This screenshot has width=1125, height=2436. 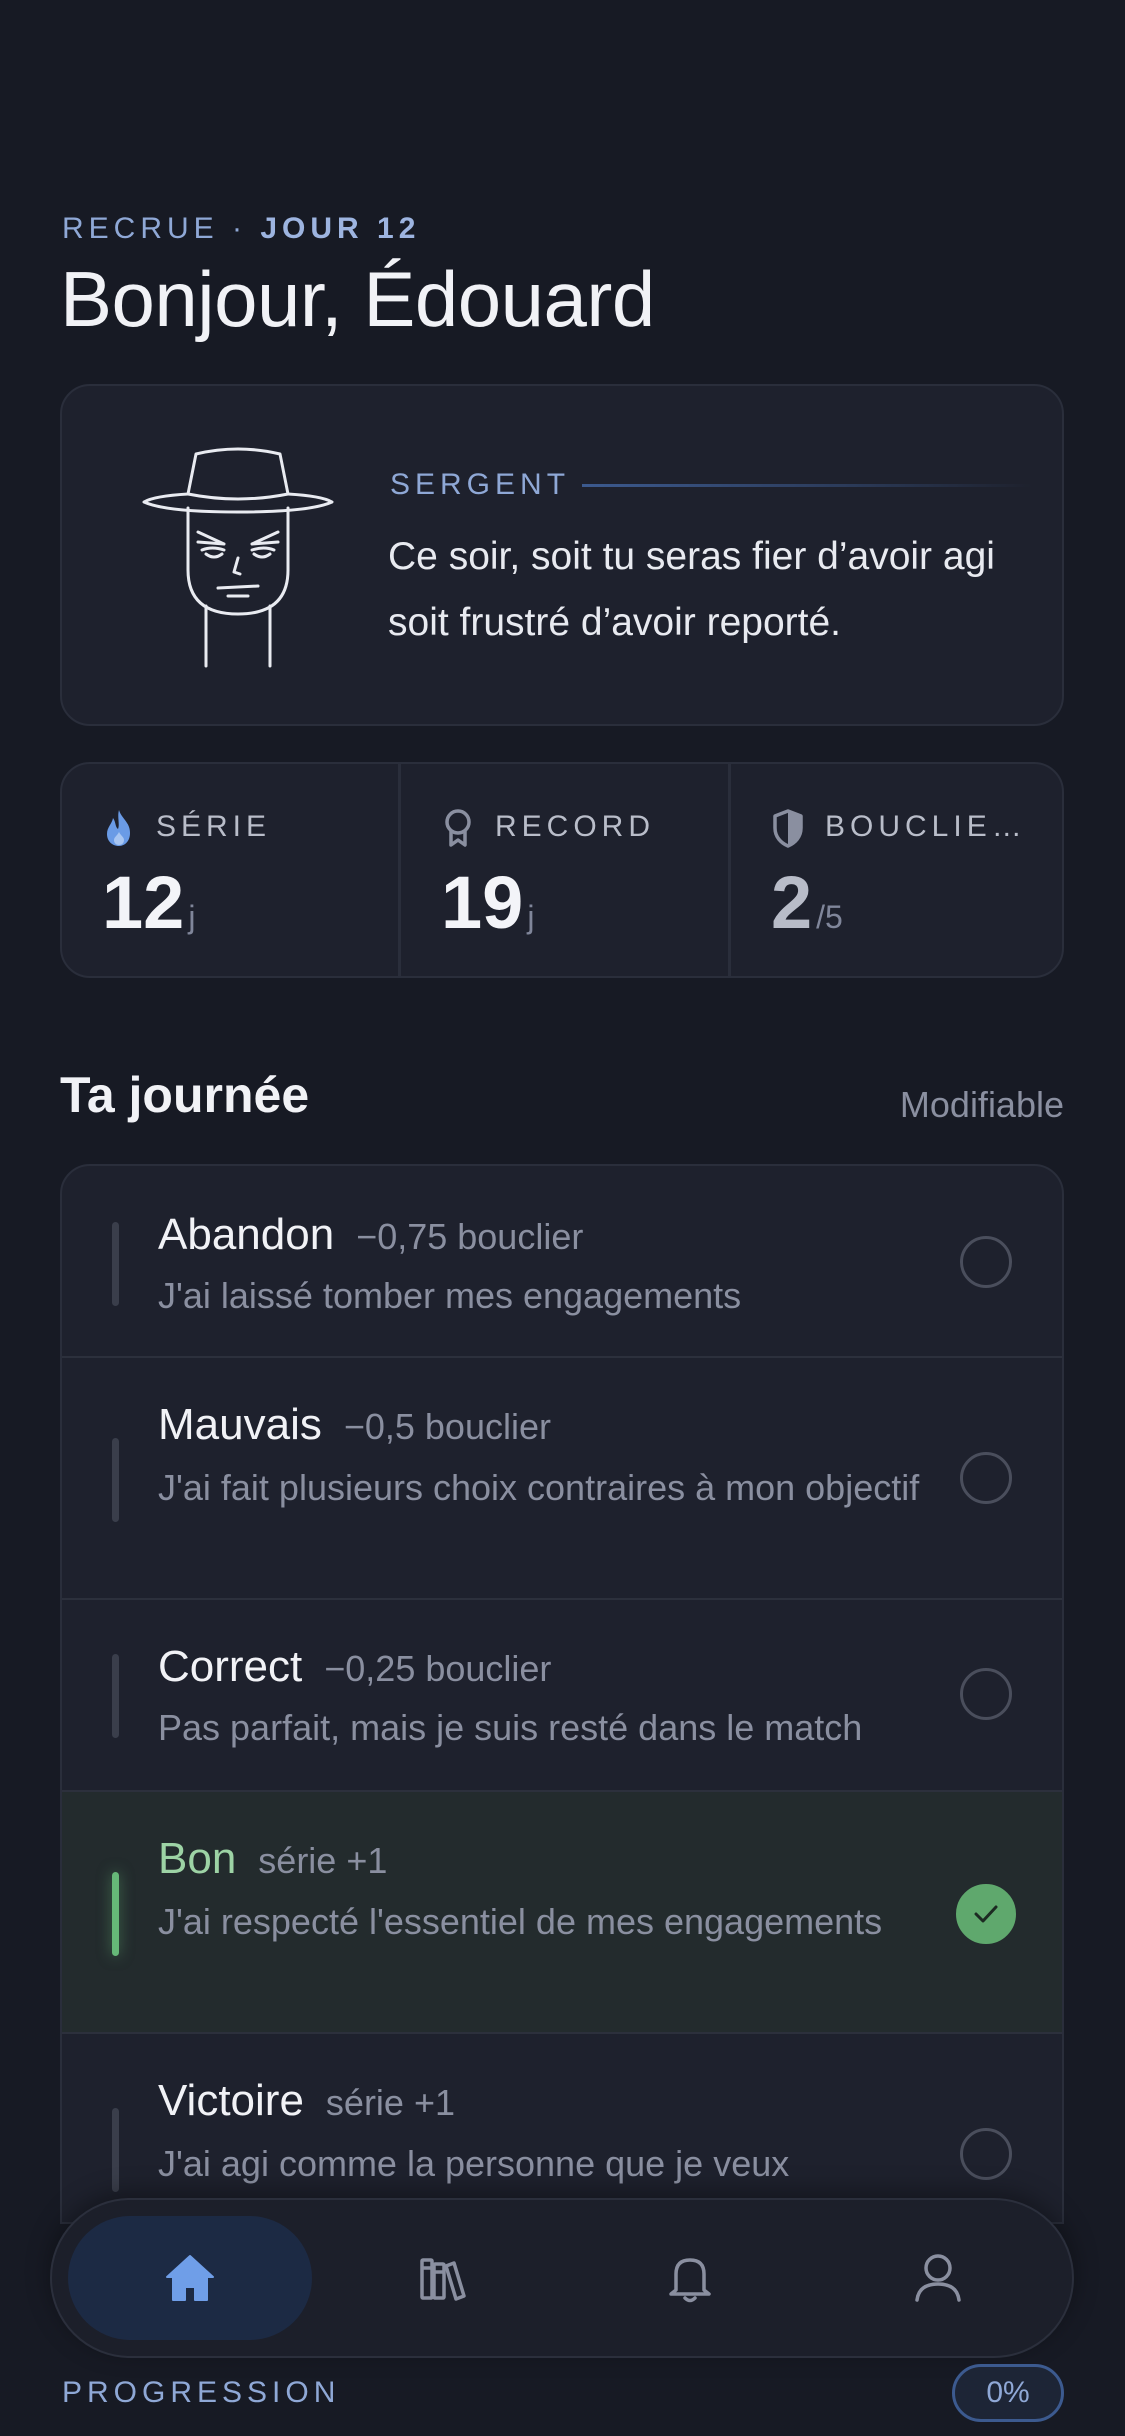 I want to click on tab-library, so click(x=442, y=2278).